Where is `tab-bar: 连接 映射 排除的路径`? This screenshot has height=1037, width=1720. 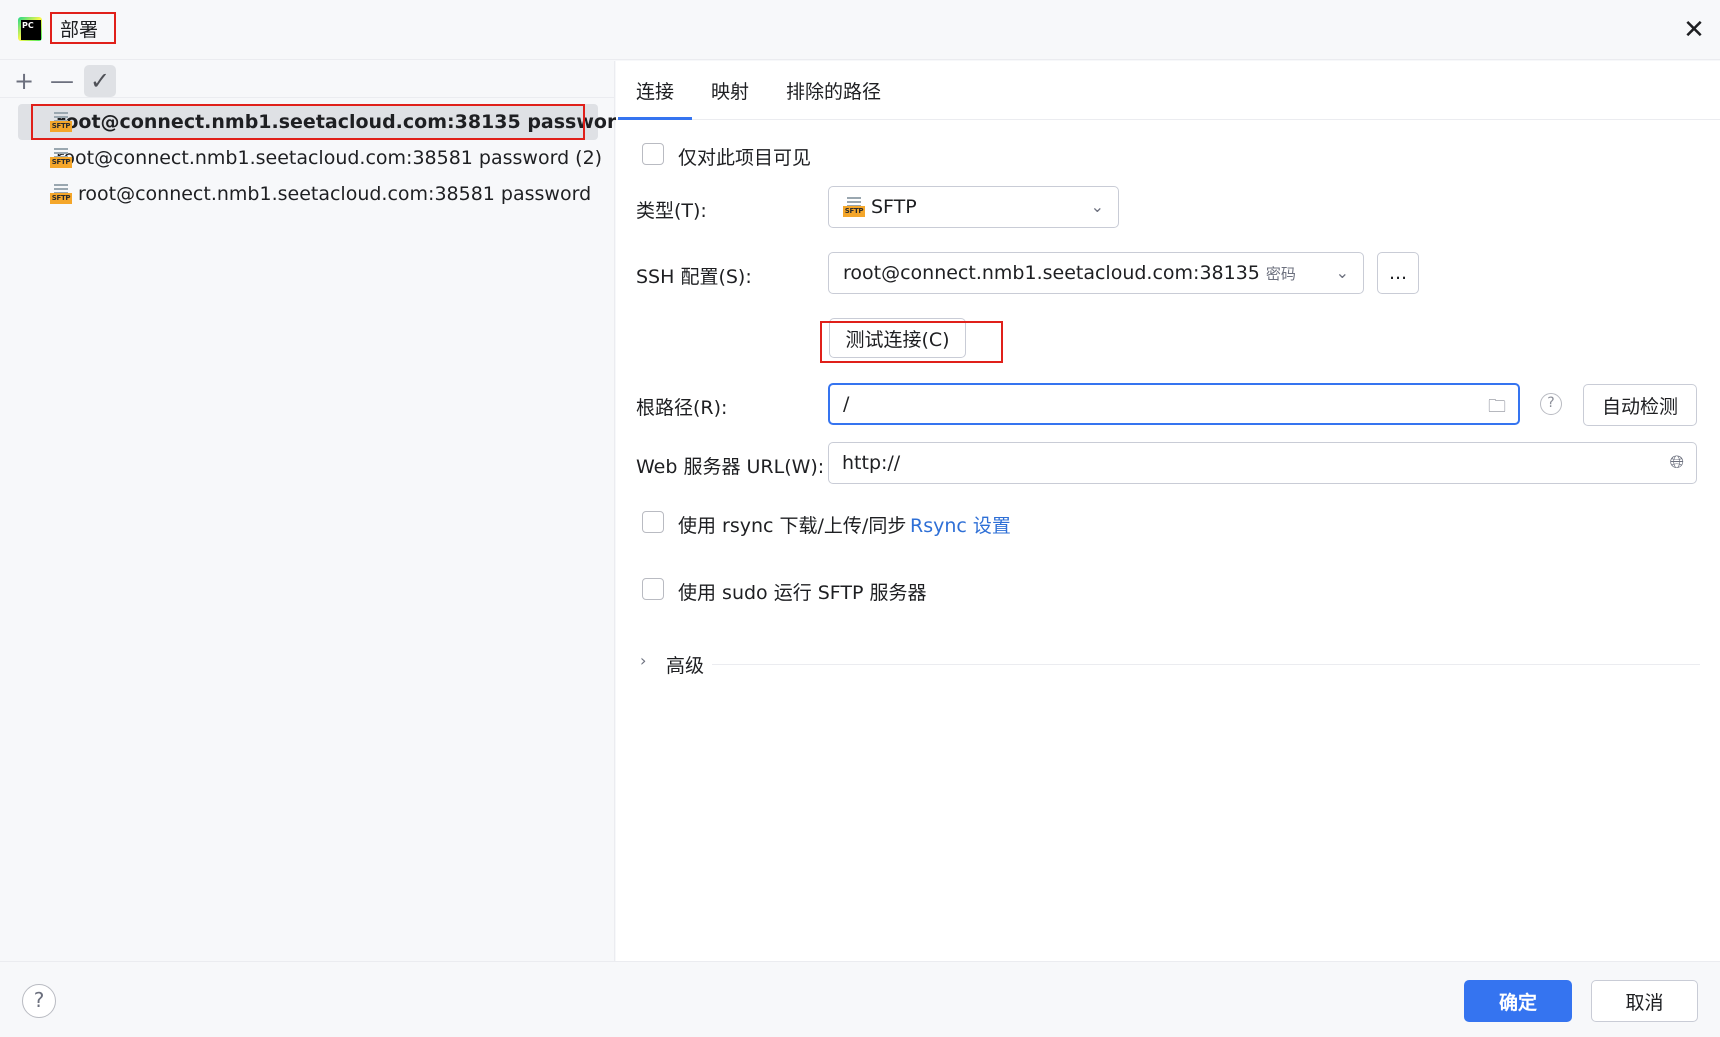
tab-bar: 连接 映射 排除的路径 is located at coordinates (1168, 90).